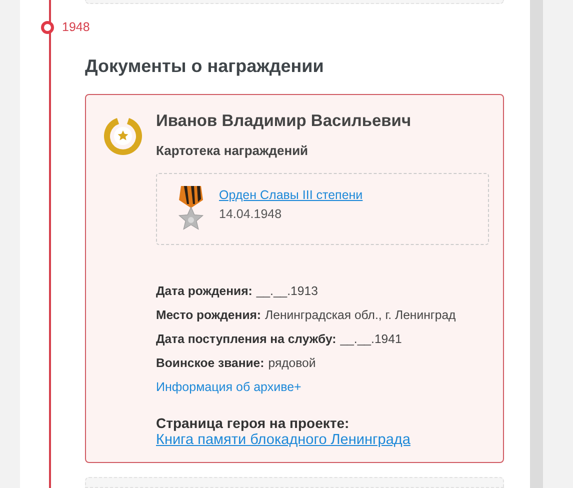  I want to click on archive-info-link: Информация об архиве+, so click(229, 387).